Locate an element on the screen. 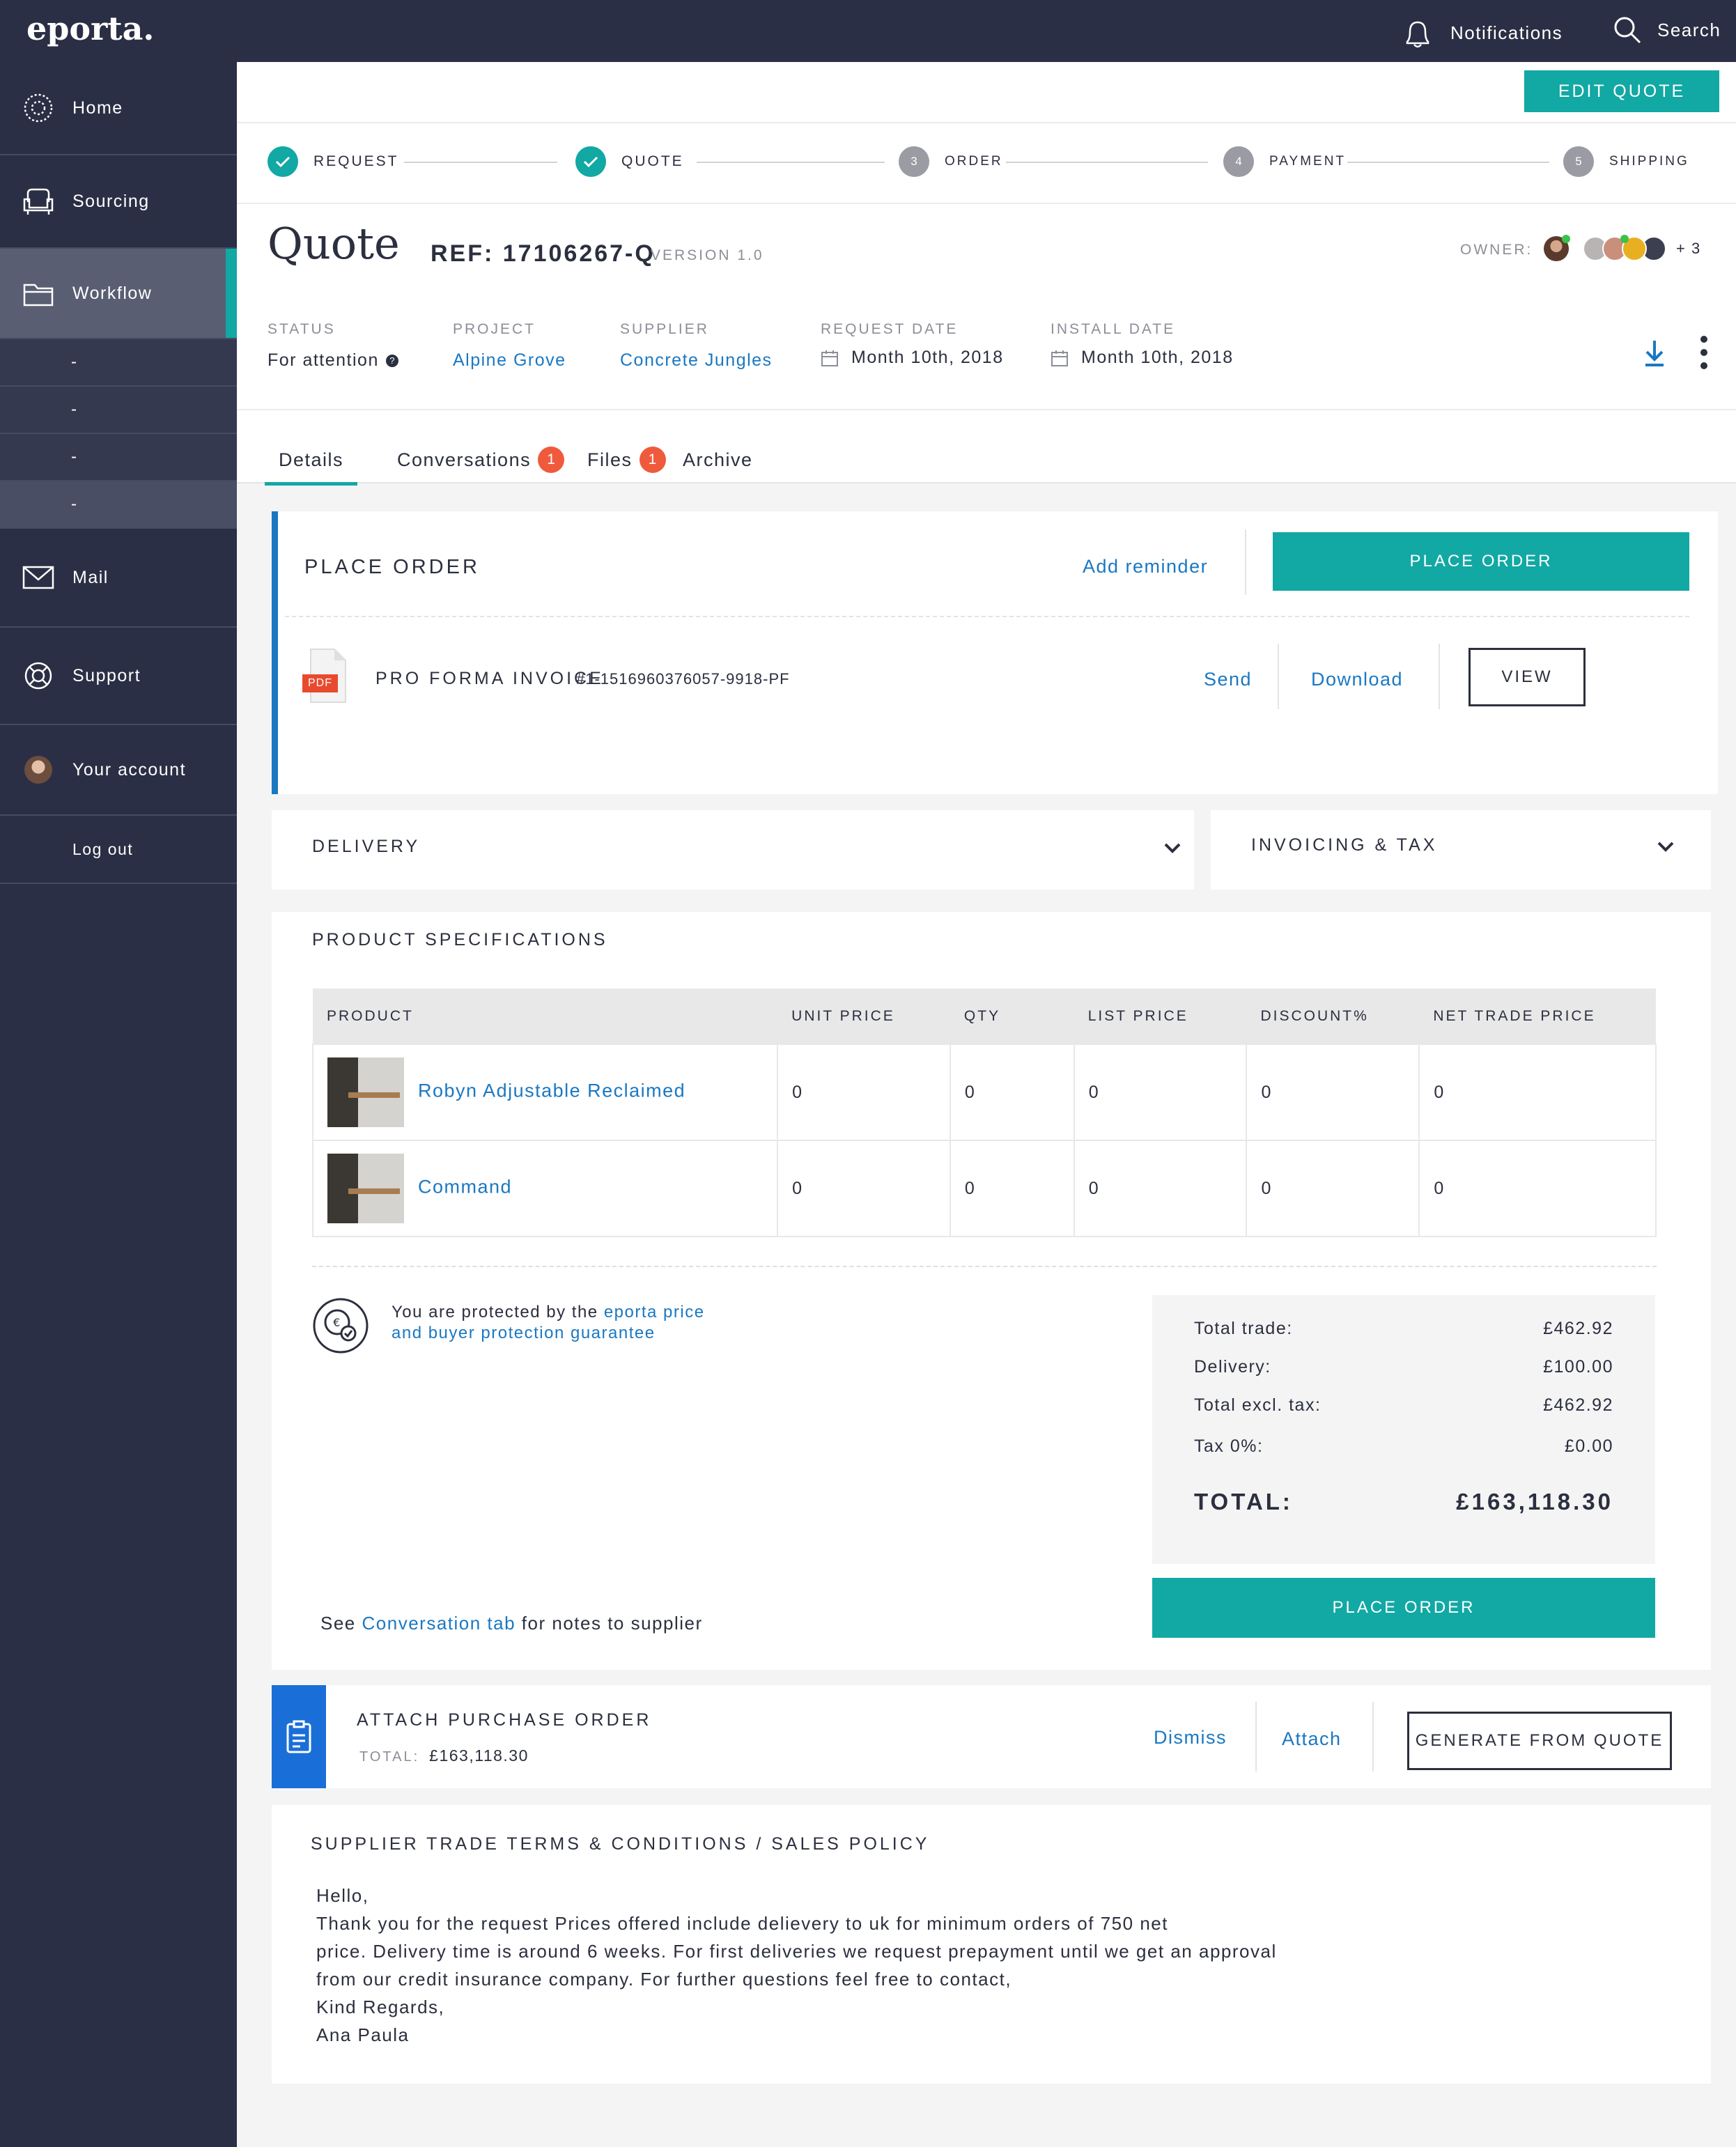 This screenshot has height=2147, width=1736. sidebar-item-support: Support is located at coordinates (119, 676).